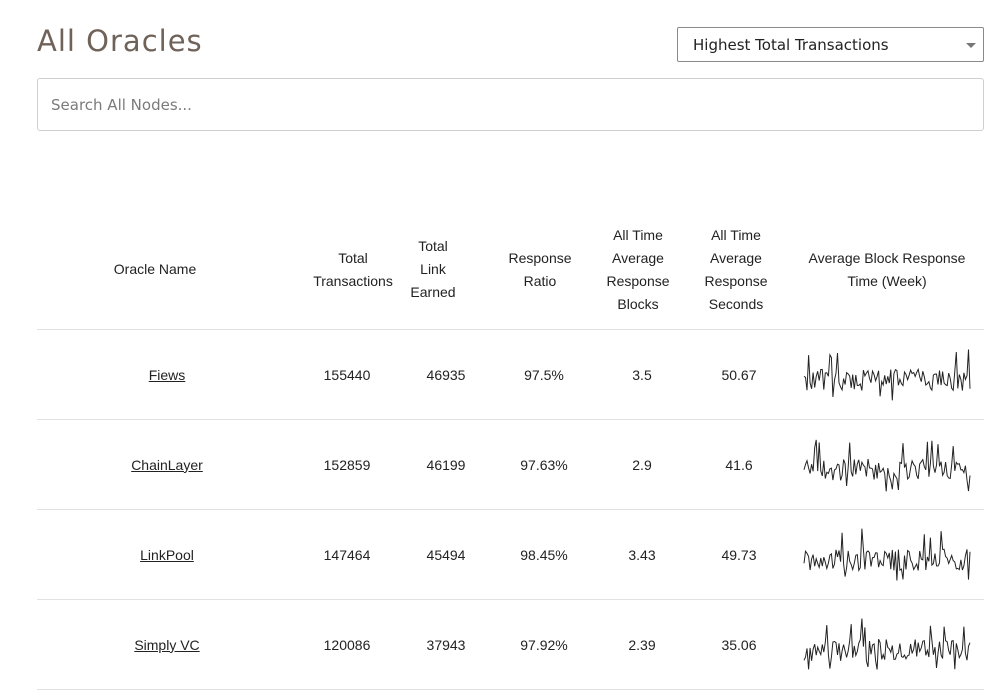 This screenshot has height=696, width=1000. I want to click on avg-seconds-cell: 35.06, so click(739, 644).